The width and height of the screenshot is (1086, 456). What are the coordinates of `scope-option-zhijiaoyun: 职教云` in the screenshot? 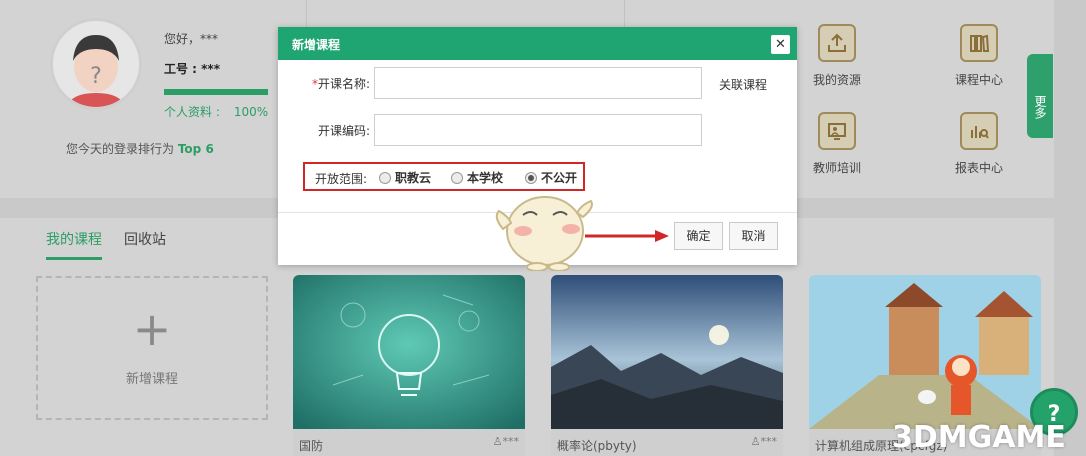 It's located at (405, 177).